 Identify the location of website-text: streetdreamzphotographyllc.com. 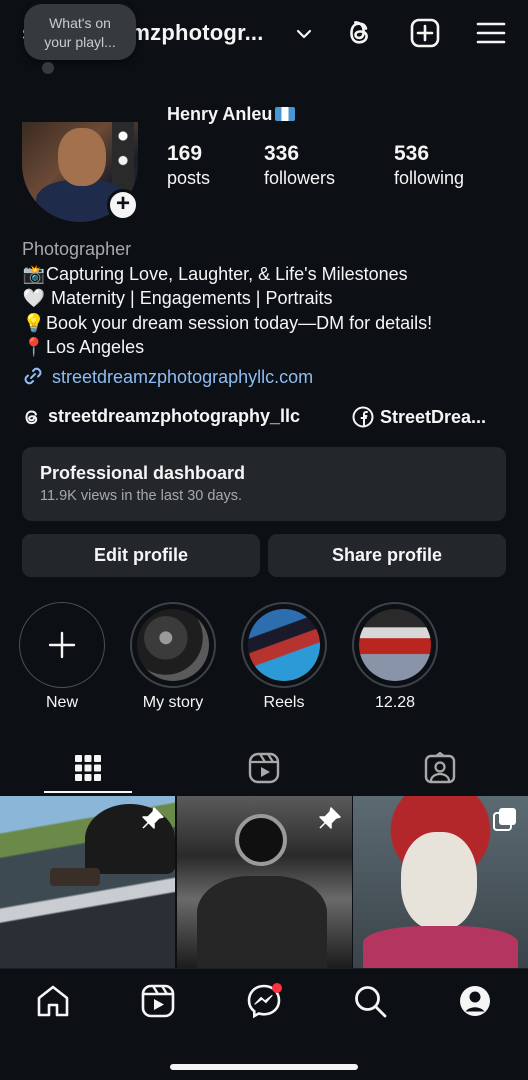
(183, 377).